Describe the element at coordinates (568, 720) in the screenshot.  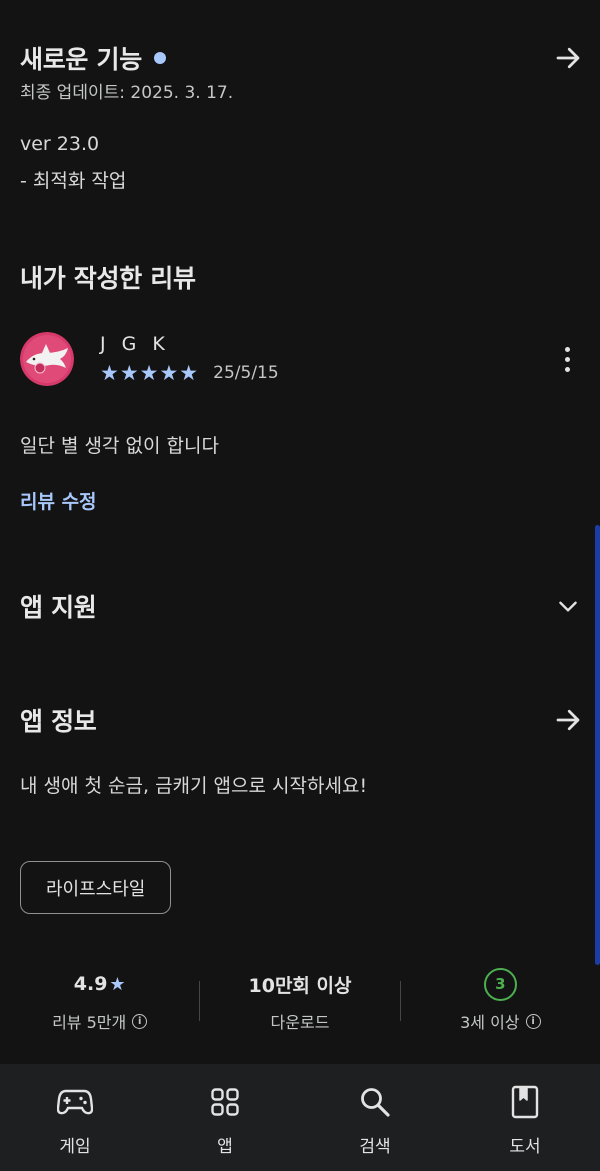
I see `app-info-arrow-icon` at that location.